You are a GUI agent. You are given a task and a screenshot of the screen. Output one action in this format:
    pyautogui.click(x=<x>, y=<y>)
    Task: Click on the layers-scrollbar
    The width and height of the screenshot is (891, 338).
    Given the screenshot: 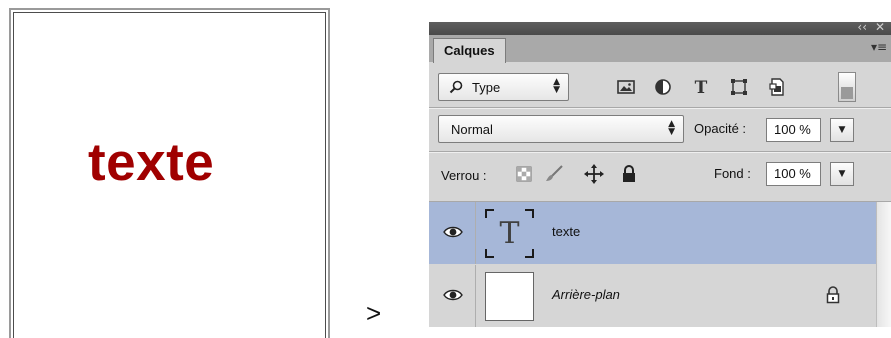 What is the action you would take?
    pyautogui.click(x=883, y=264)
    